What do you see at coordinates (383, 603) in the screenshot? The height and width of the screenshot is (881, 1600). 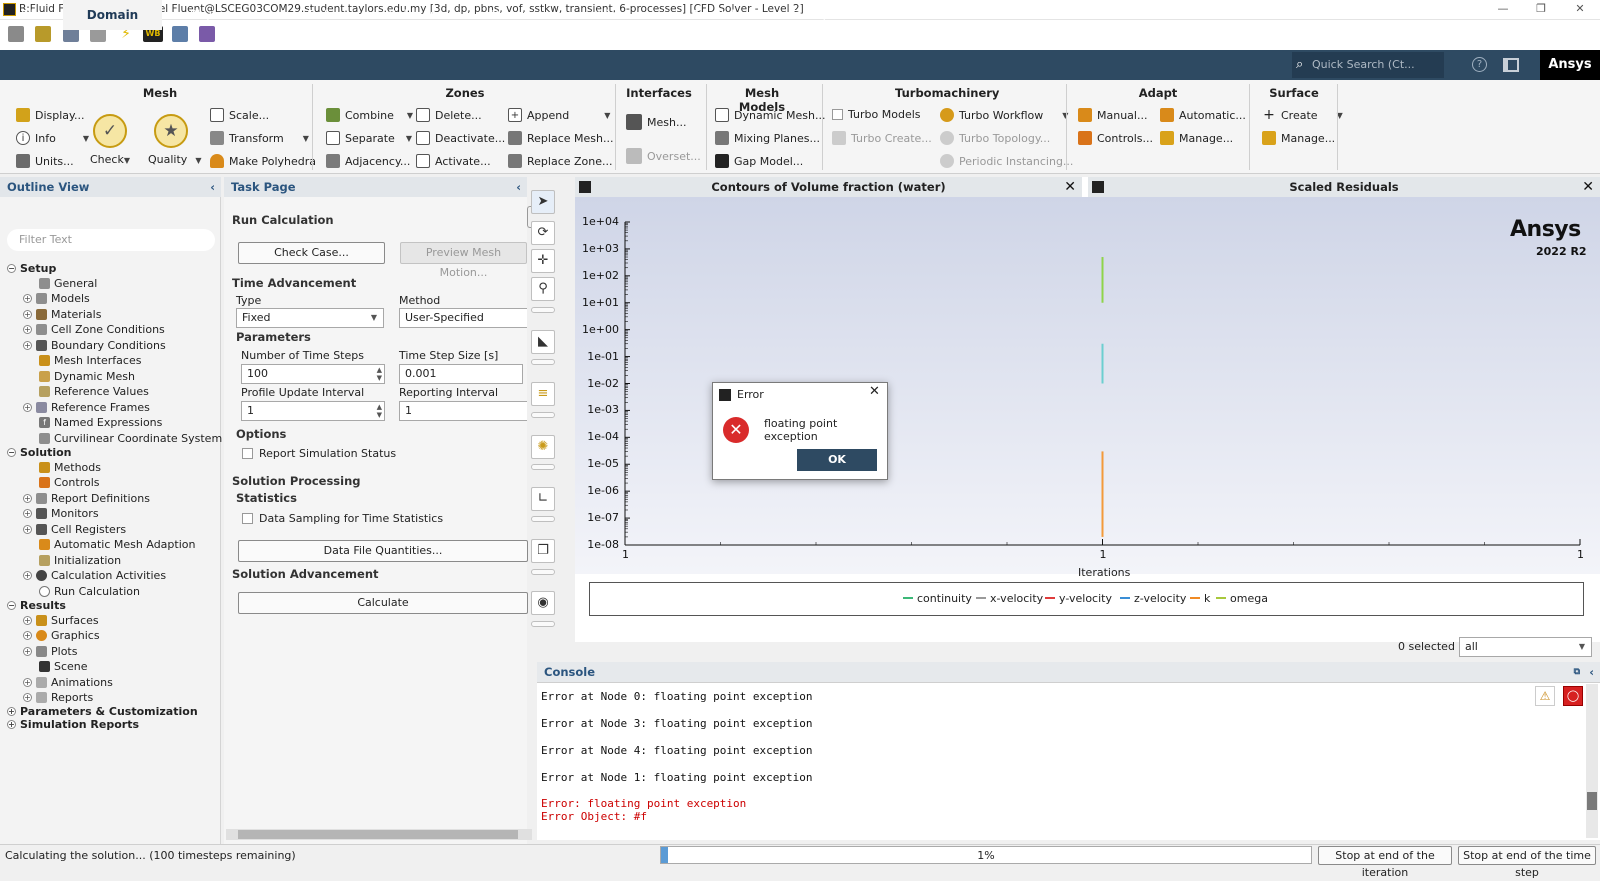 I see `calculate-button: Calculate` at bounding box center [383, 603].